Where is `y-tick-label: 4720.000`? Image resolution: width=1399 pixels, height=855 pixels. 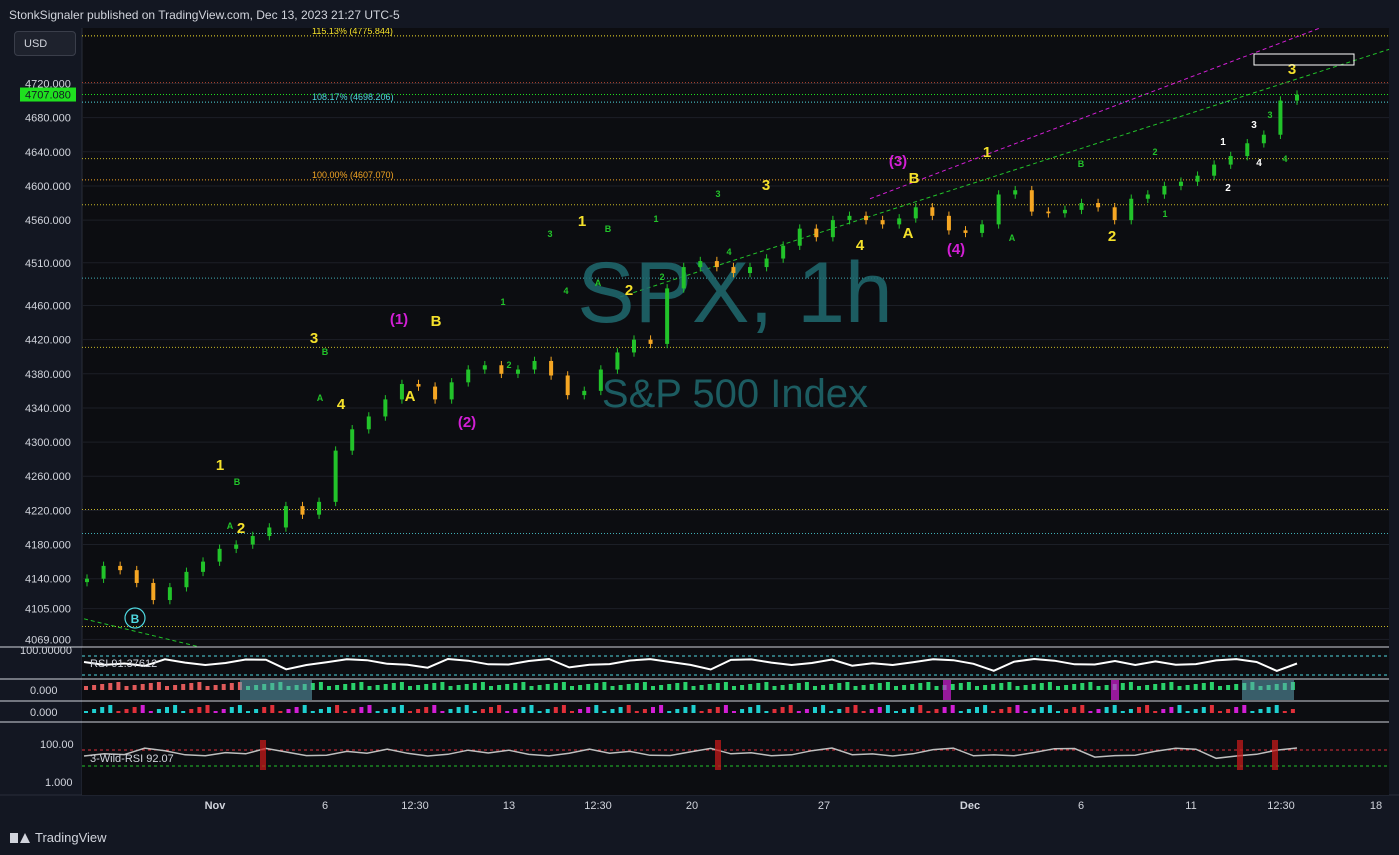
y-tick-label: 4720.000 is located at coordinates (48, 84).